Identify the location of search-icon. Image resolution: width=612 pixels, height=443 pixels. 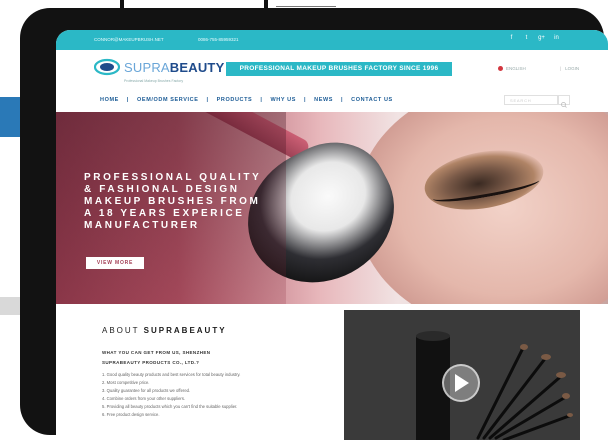
(564, 105).